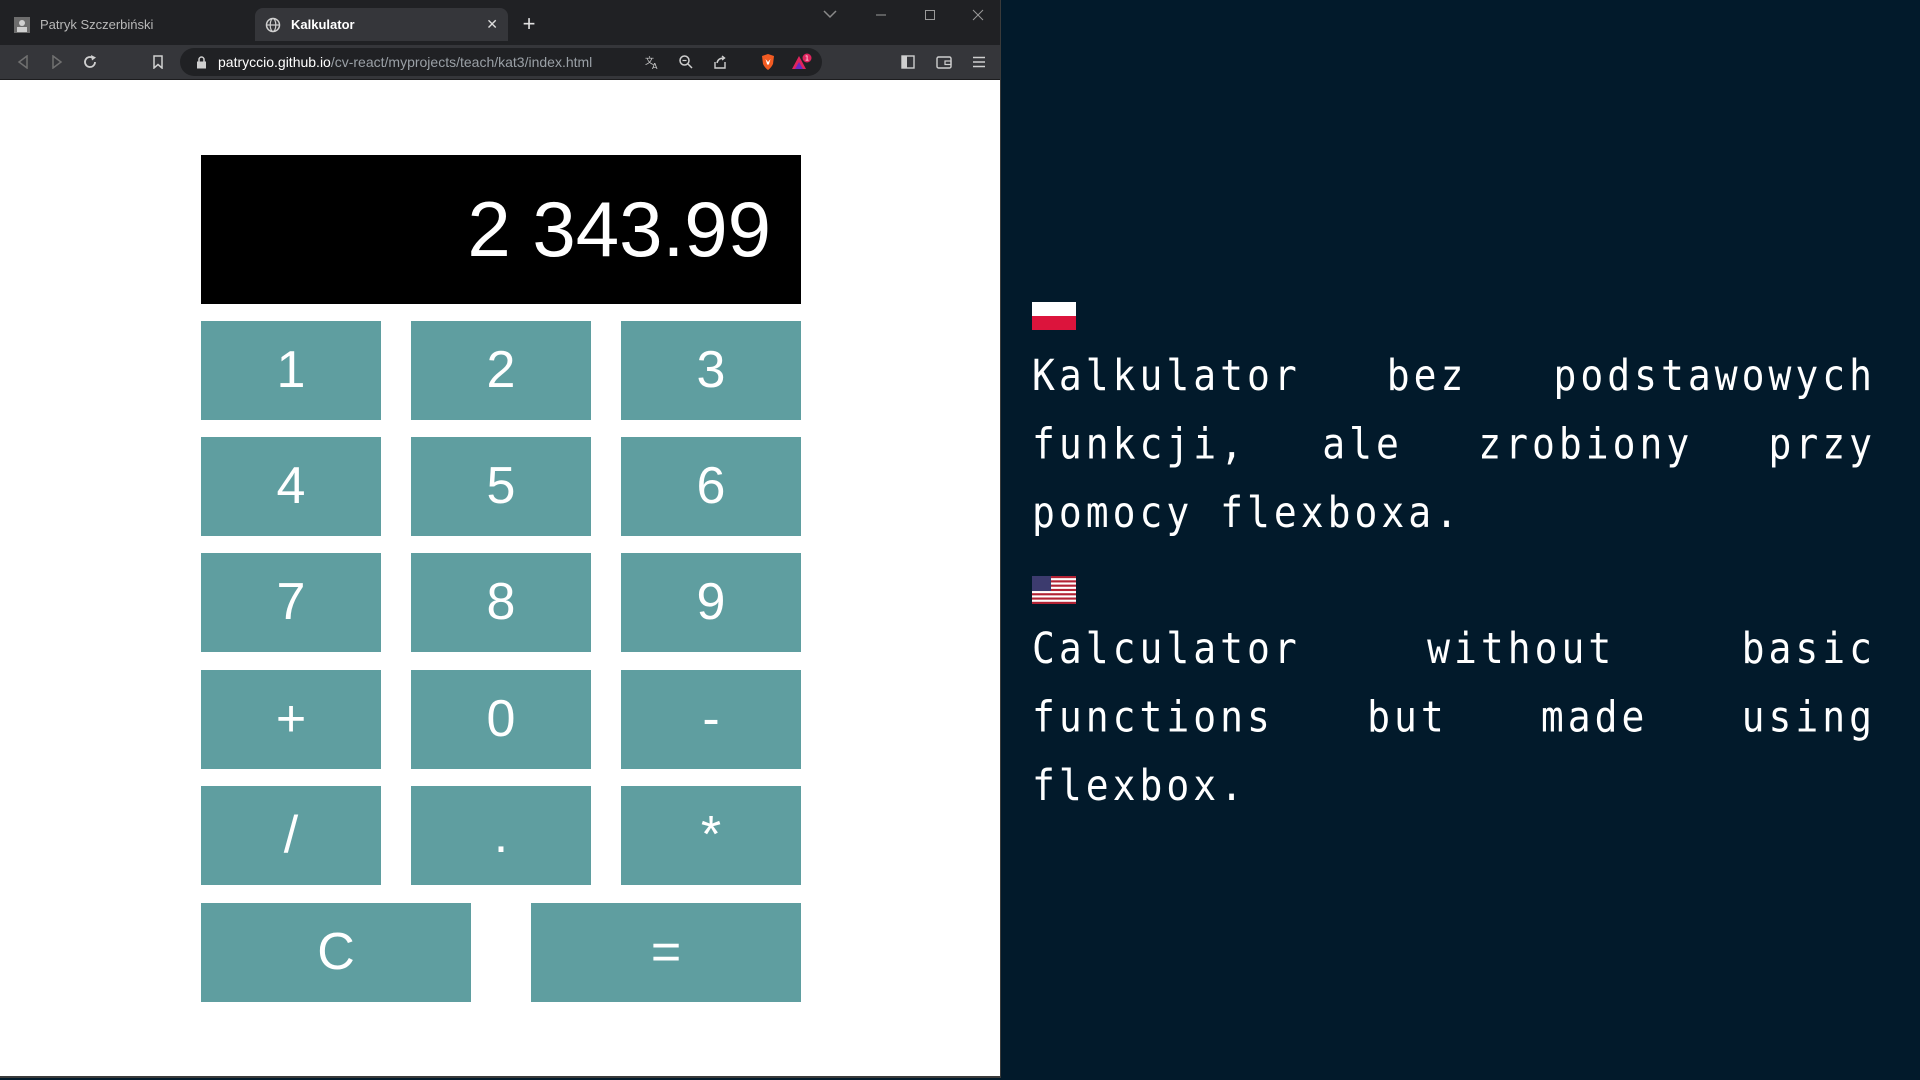  What do you see at coordinates (686, 62) in the screenshot?
I see `zoom-out-icon` at bounding box center [686, 62].